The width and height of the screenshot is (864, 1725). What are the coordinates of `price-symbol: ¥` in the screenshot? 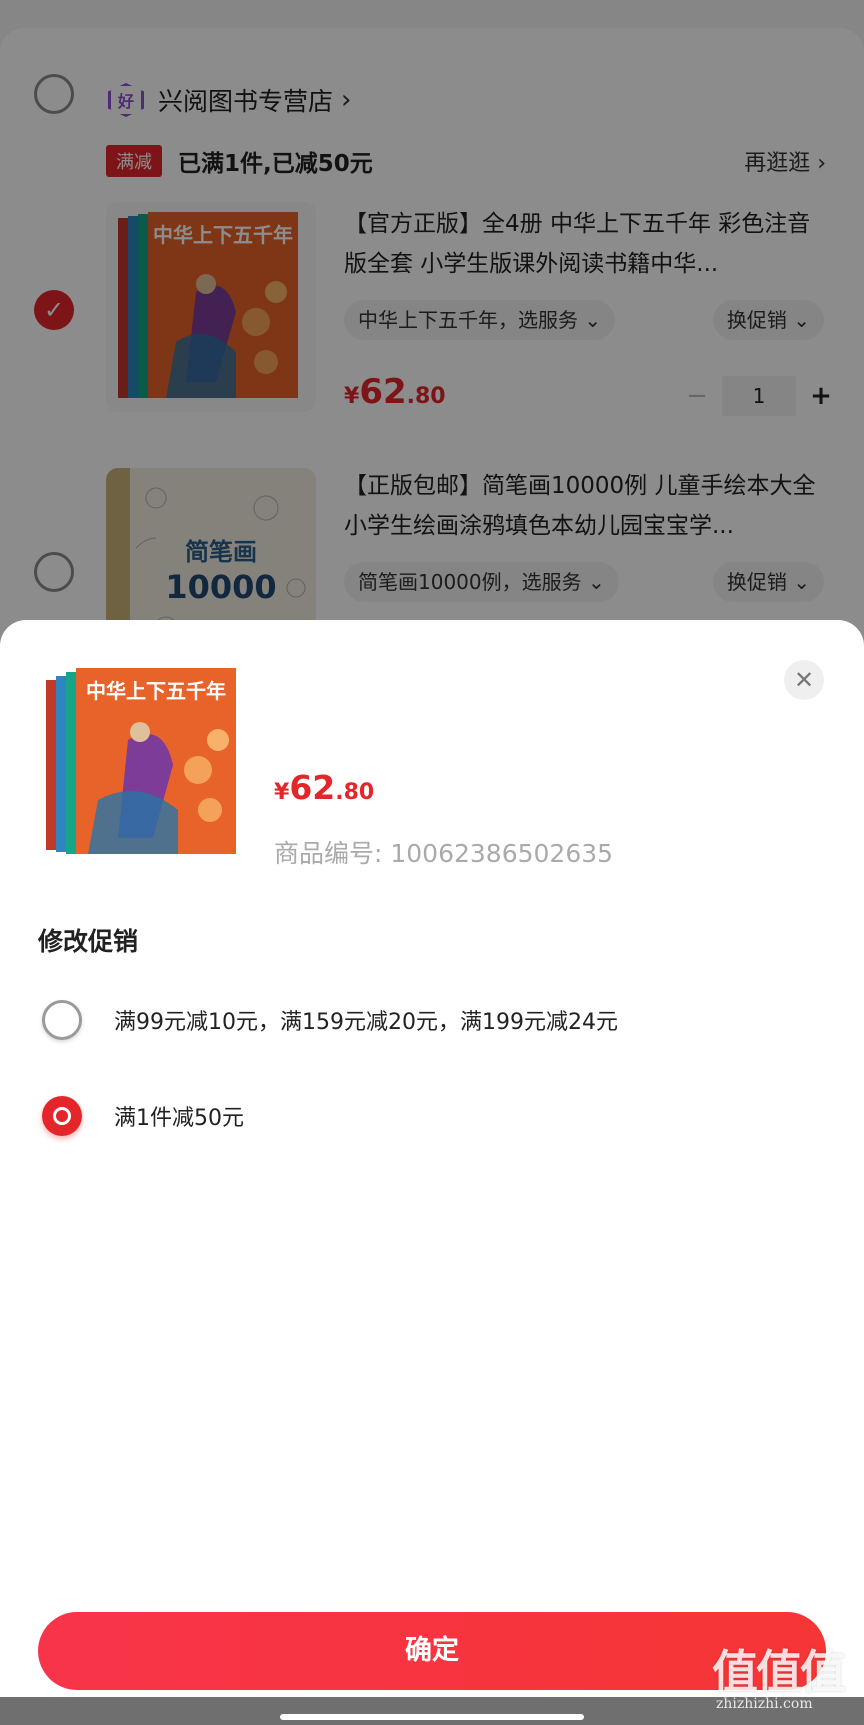 It's located at (282, 792).